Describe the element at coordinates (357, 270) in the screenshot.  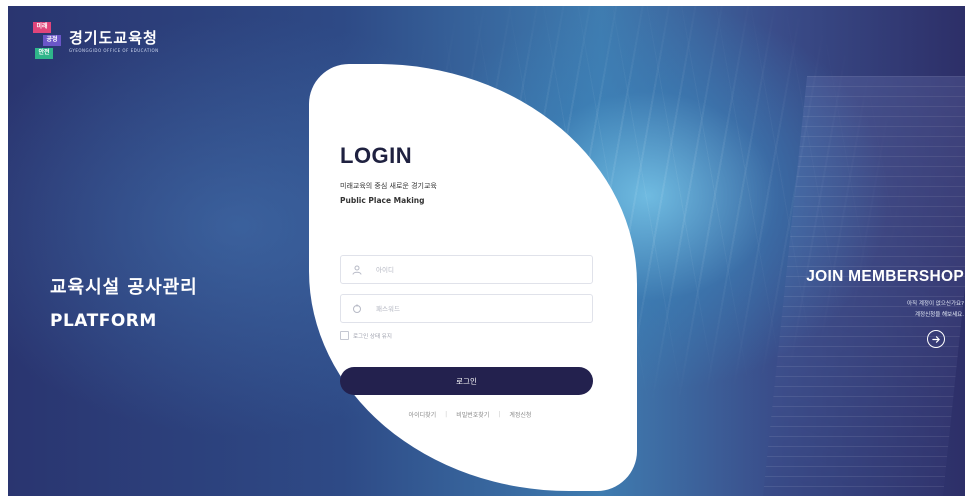
I see `user-icon` at that location.